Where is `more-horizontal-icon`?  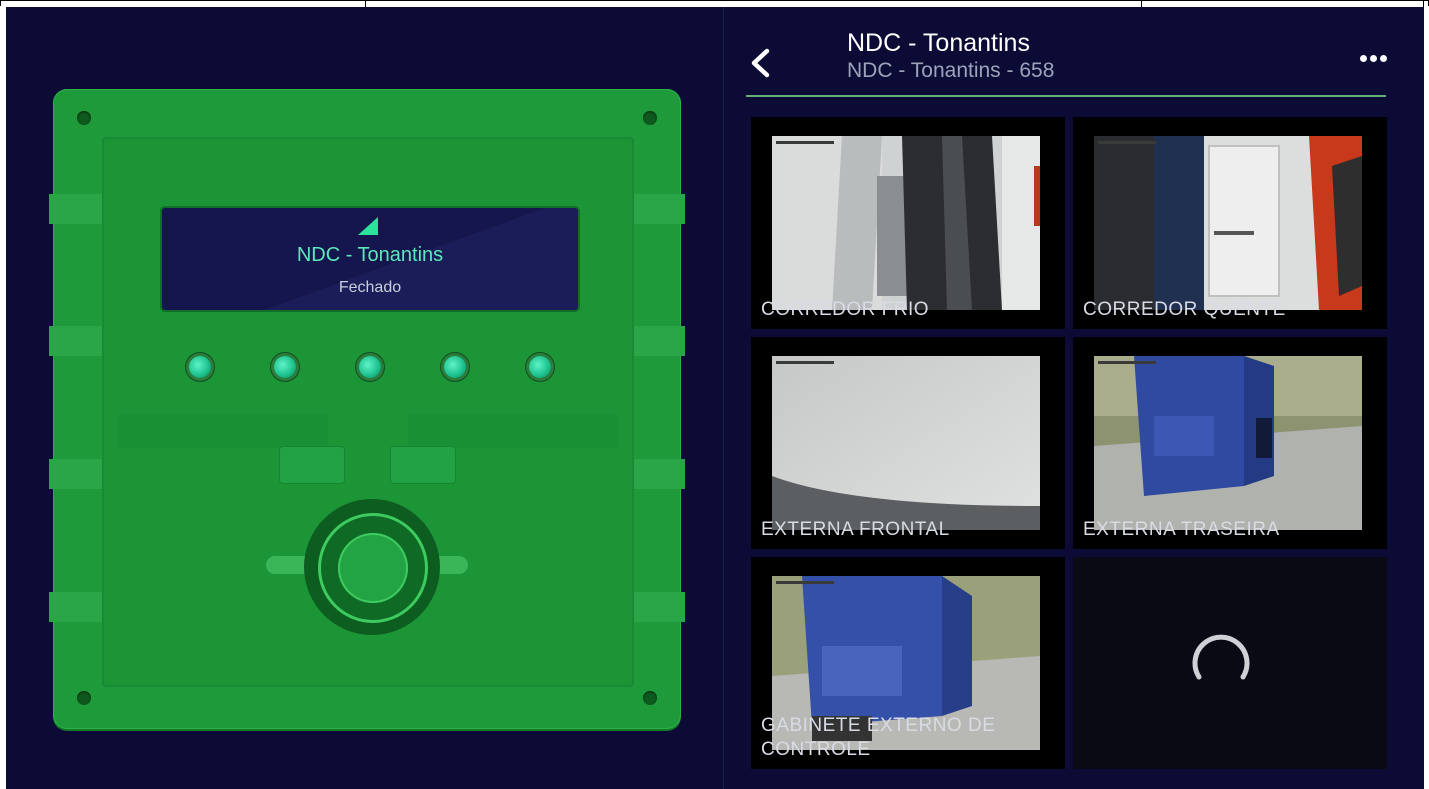 more-horizontal-icon is located at coordinates (1375, 61).